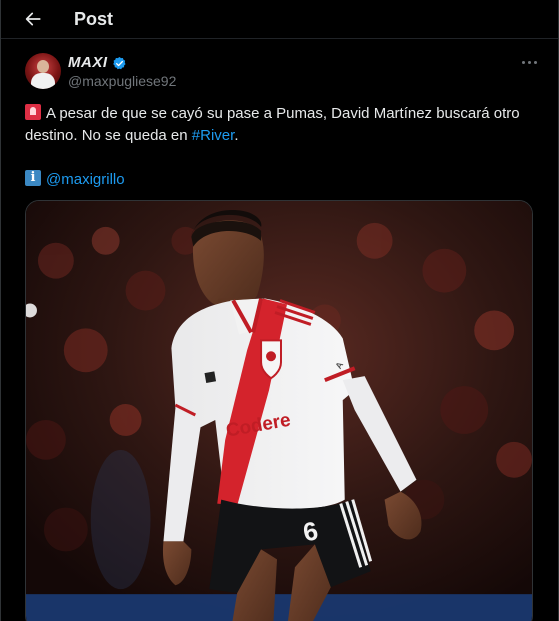 This screenshot has width=559, height=621. I want to click on tweet-period: ., so click(236, 135).